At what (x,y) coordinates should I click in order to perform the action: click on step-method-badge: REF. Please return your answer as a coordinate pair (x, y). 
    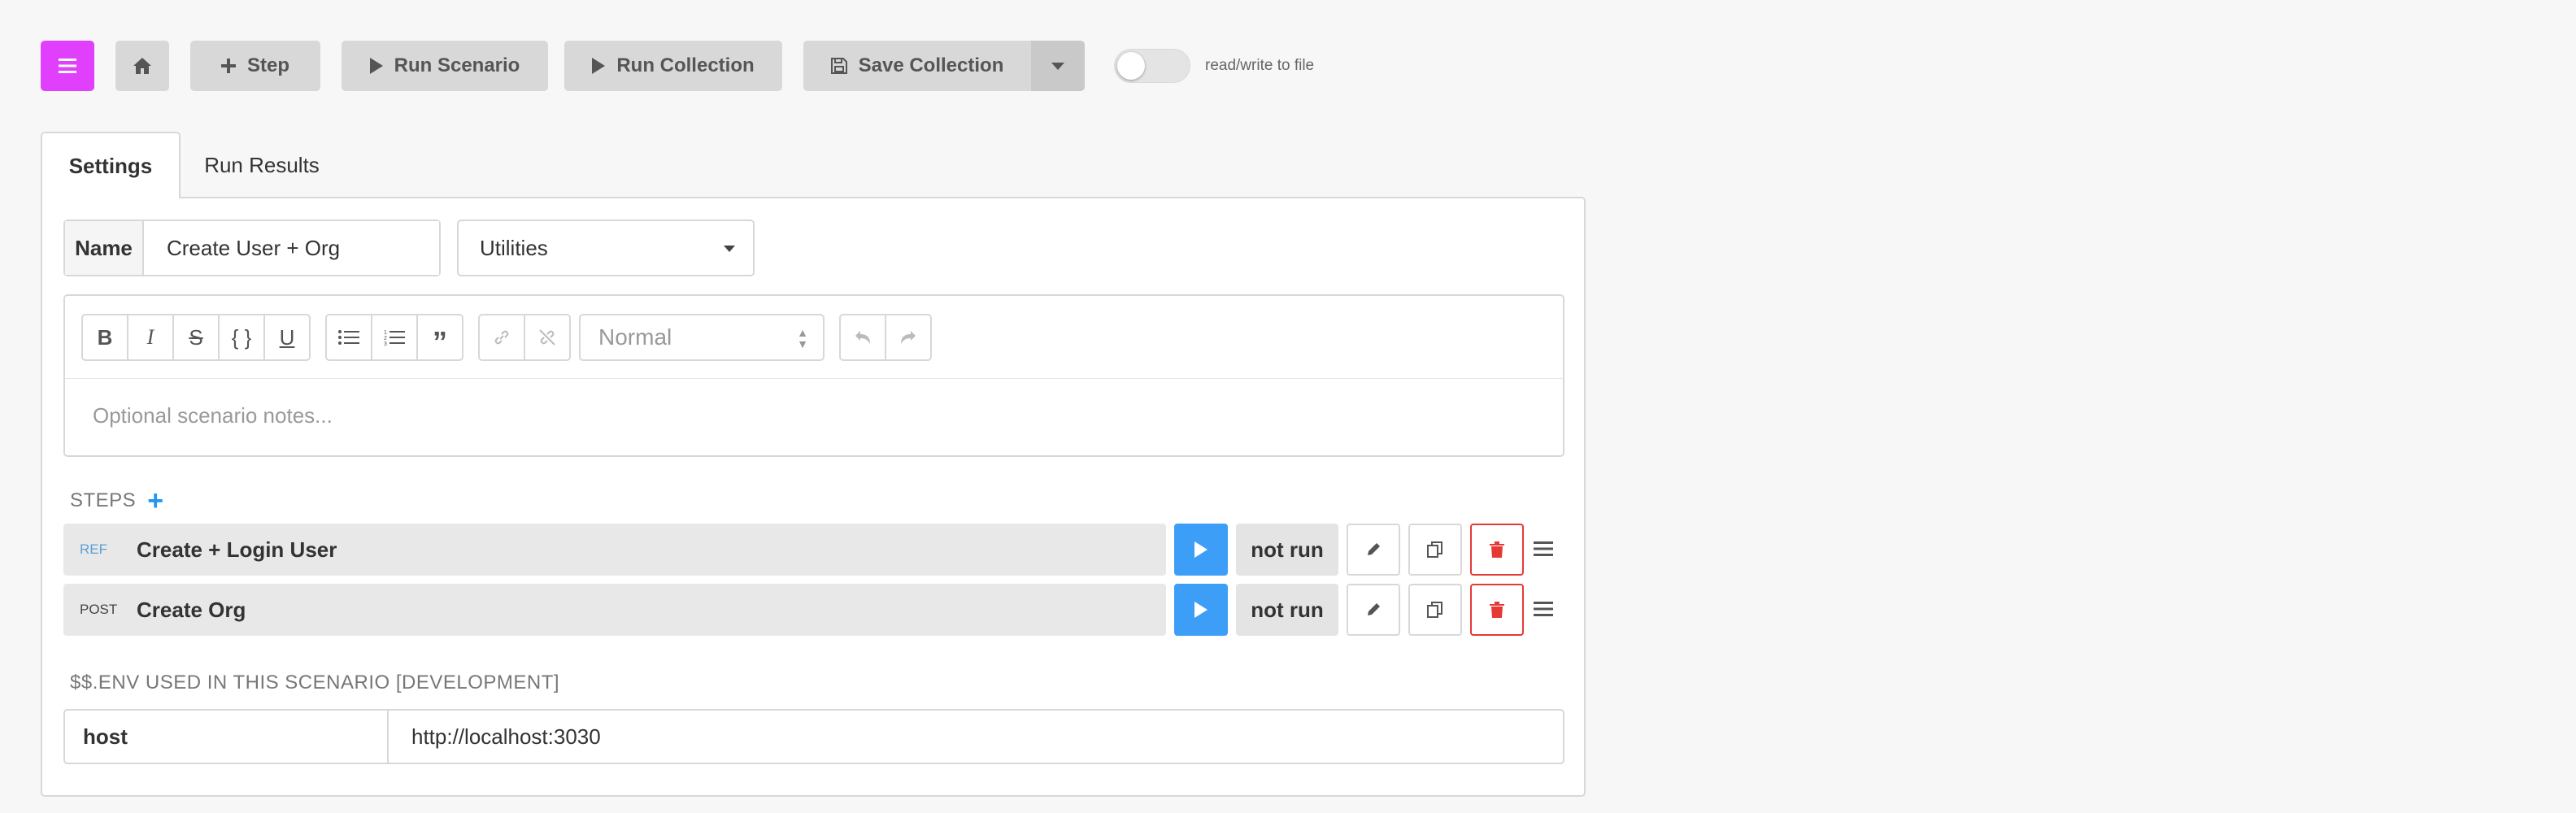
    Looking at the image, I should click on (94, 549).